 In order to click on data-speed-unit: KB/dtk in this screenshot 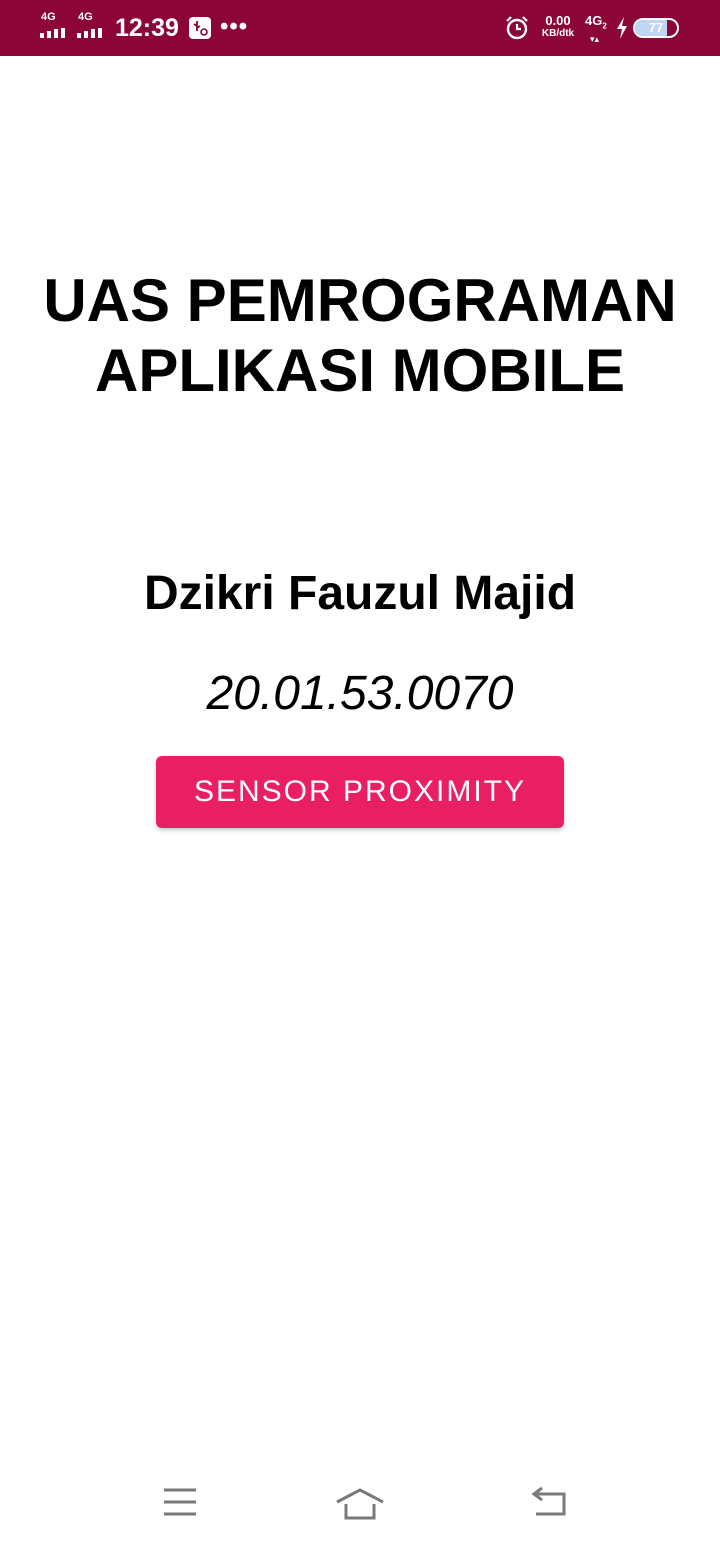, I will do `click(558, 33)`.